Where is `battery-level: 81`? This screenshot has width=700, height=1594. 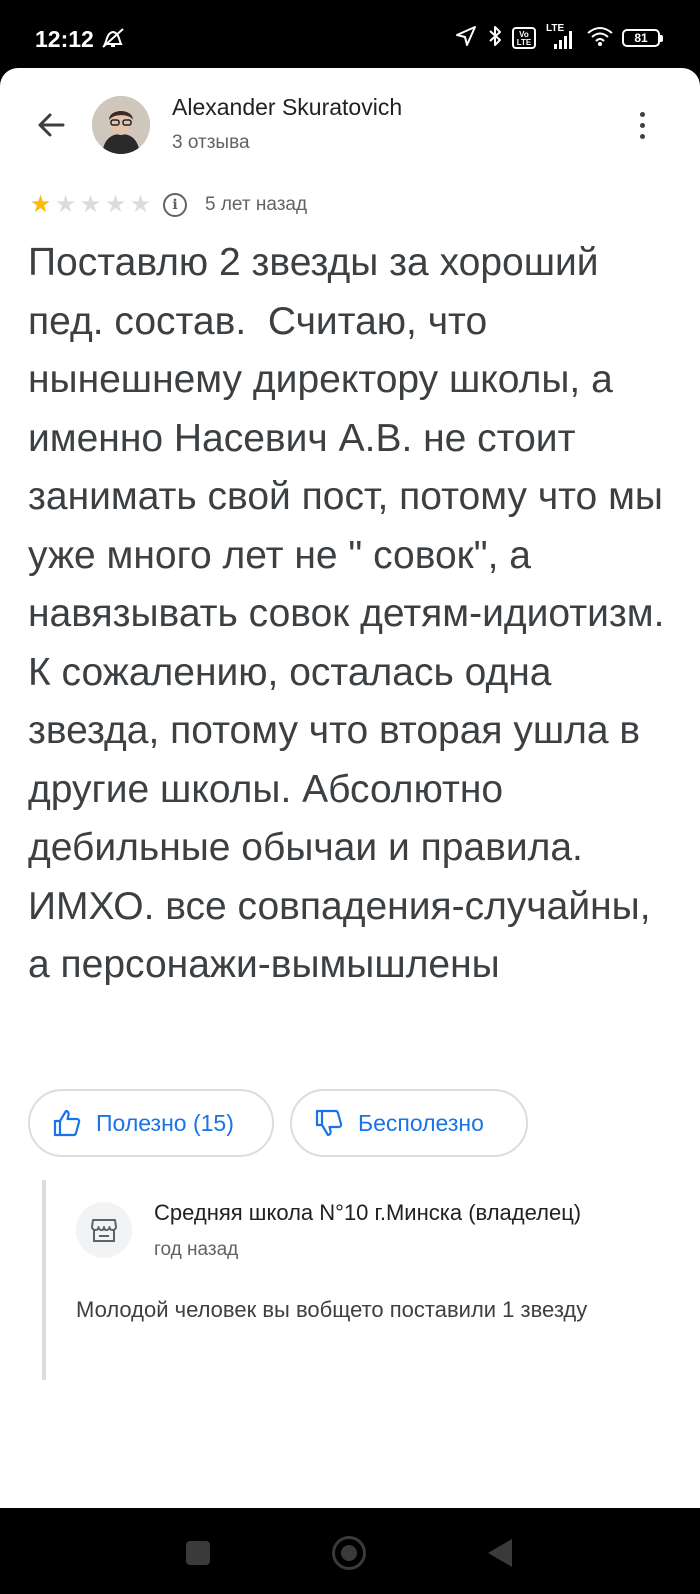 battery-level: 81 is located at coordinates (641, 38).